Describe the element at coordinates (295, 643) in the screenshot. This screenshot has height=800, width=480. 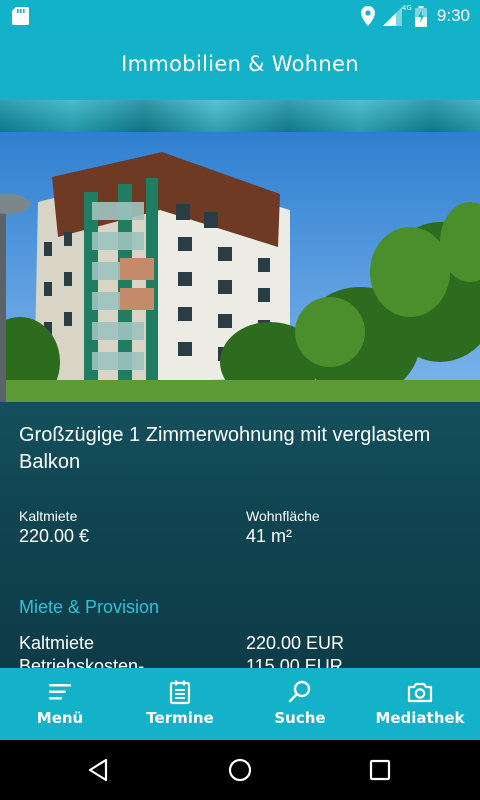
I see `detail-value: 220.00 EUR` at that location.